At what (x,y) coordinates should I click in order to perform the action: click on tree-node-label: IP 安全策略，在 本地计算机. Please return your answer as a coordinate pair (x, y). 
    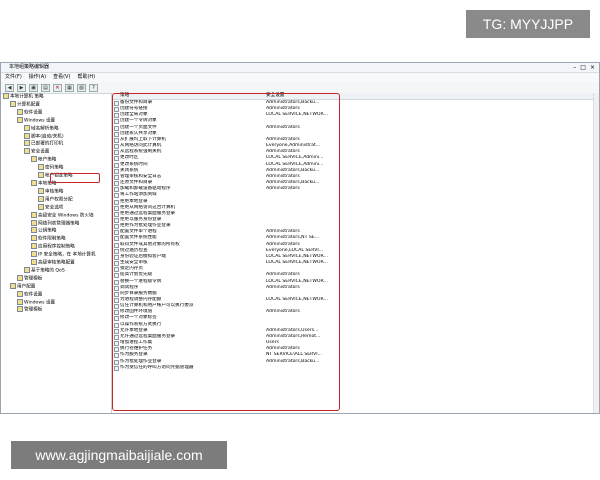
    Looking at the image, I should click on (67, 255).